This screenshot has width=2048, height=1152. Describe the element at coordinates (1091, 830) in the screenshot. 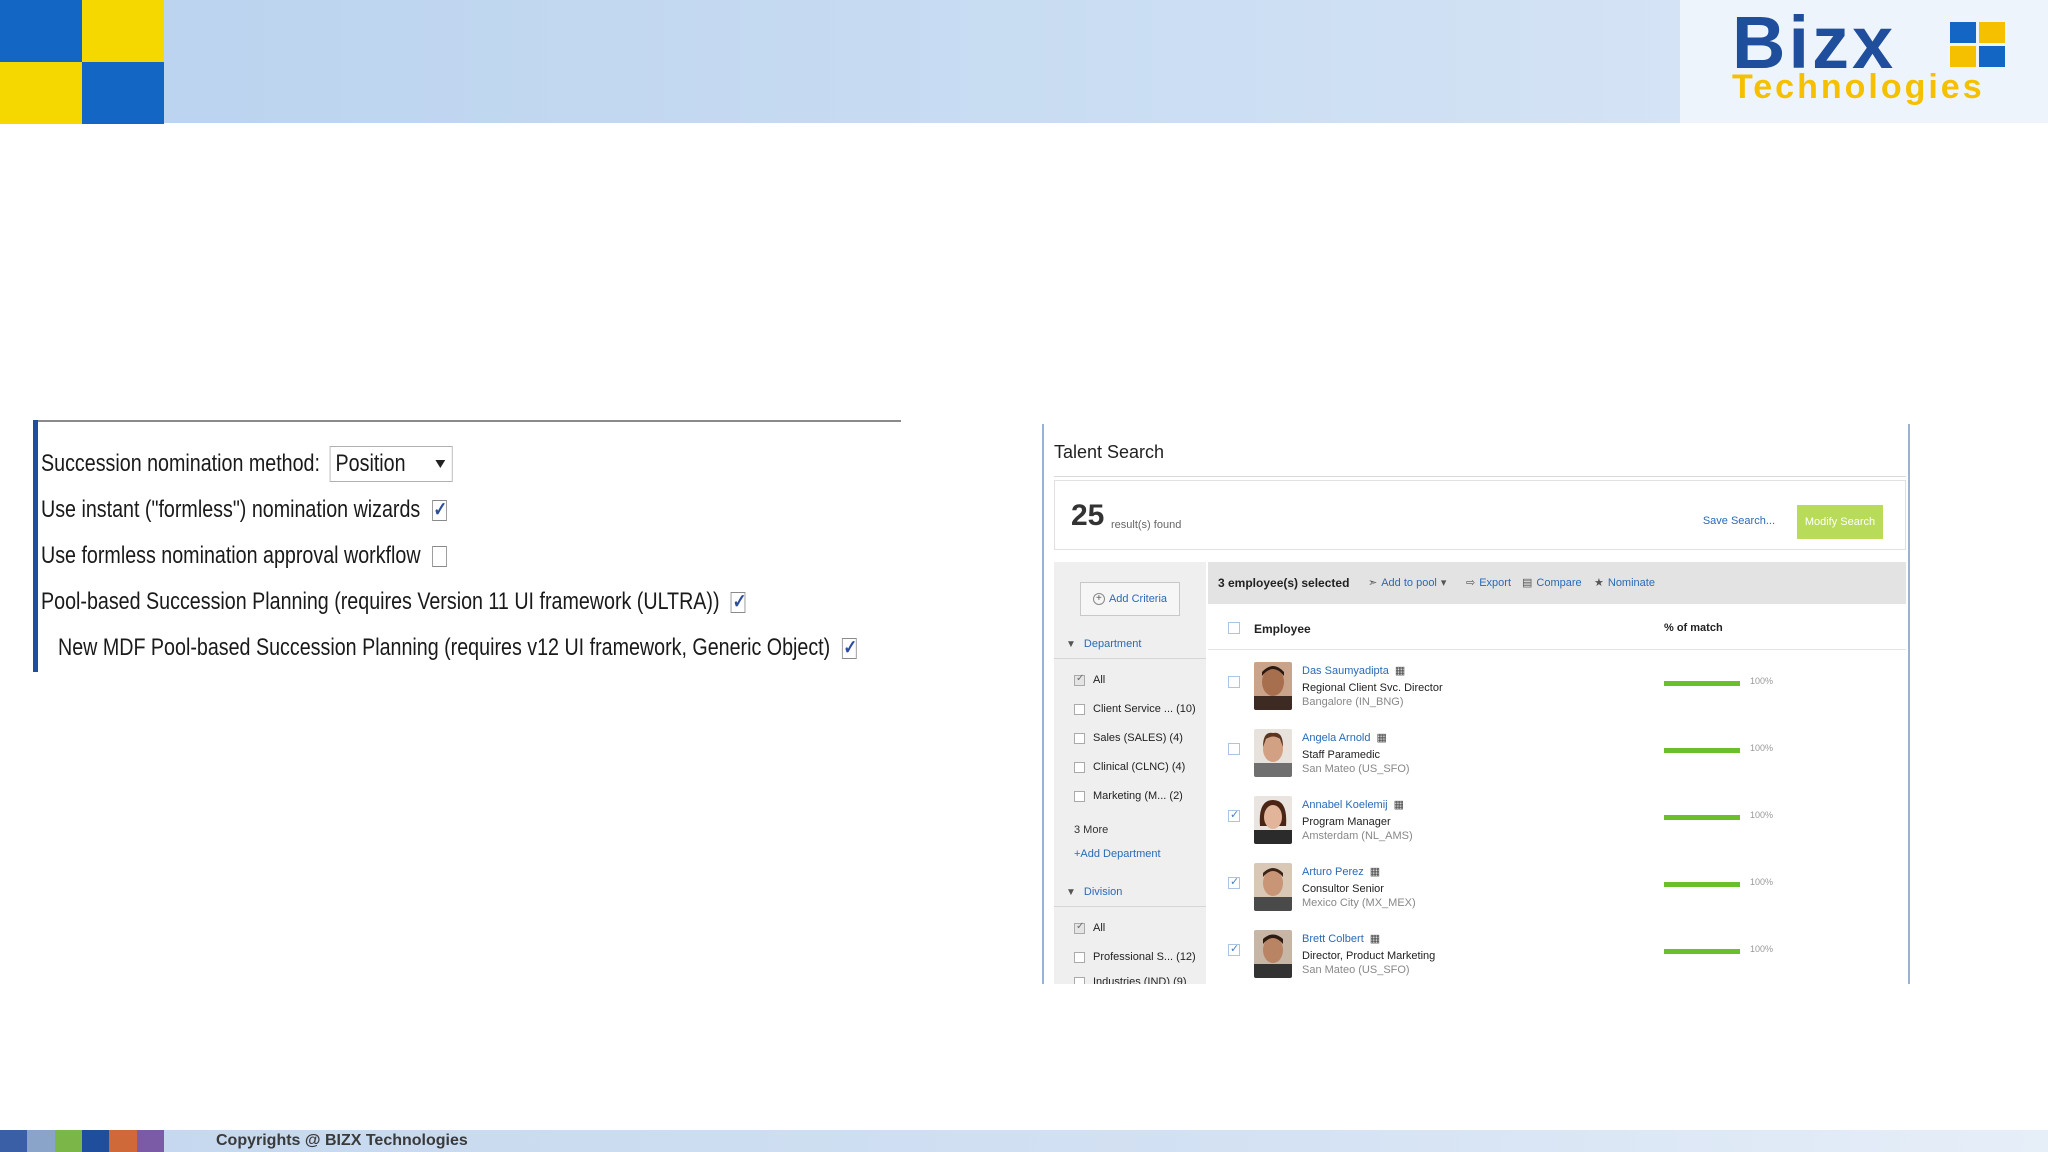

I see `department-more-link: 3 More` at that location.